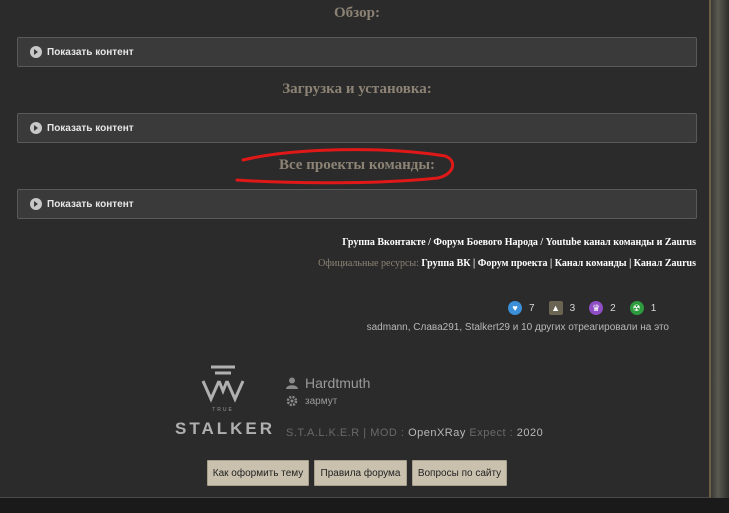 The width and height of the screenshot is (729, 513). What do you see at coordinates (357, 204) in the screenshot?
I see `spoiler-projects: Показать контент` at bounding box center [357, 204].